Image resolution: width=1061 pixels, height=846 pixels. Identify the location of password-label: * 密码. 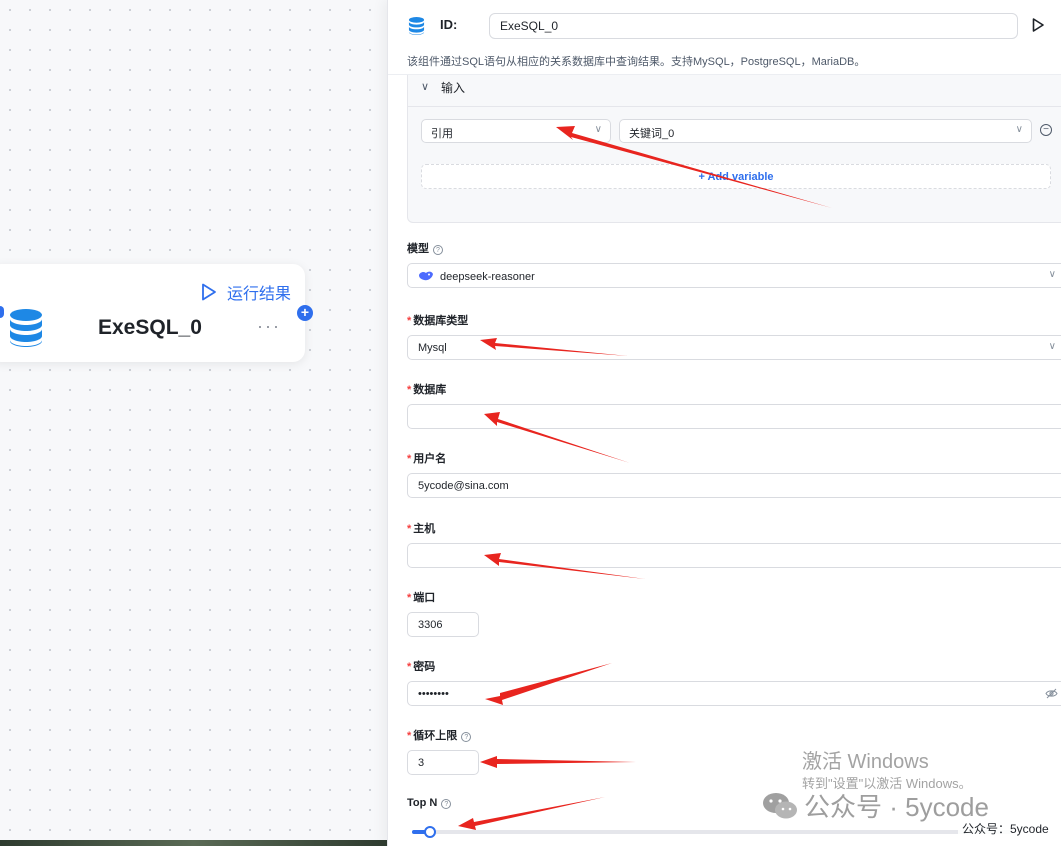
(421, 666).